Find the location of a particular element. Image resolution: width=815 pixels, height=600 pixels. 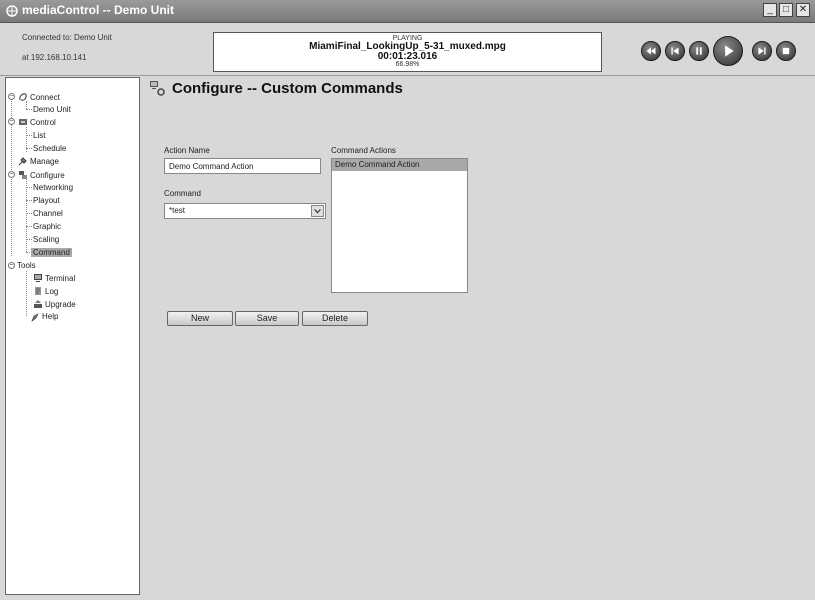

list-item: Demo Command Action is located at coordinates (399, 165).